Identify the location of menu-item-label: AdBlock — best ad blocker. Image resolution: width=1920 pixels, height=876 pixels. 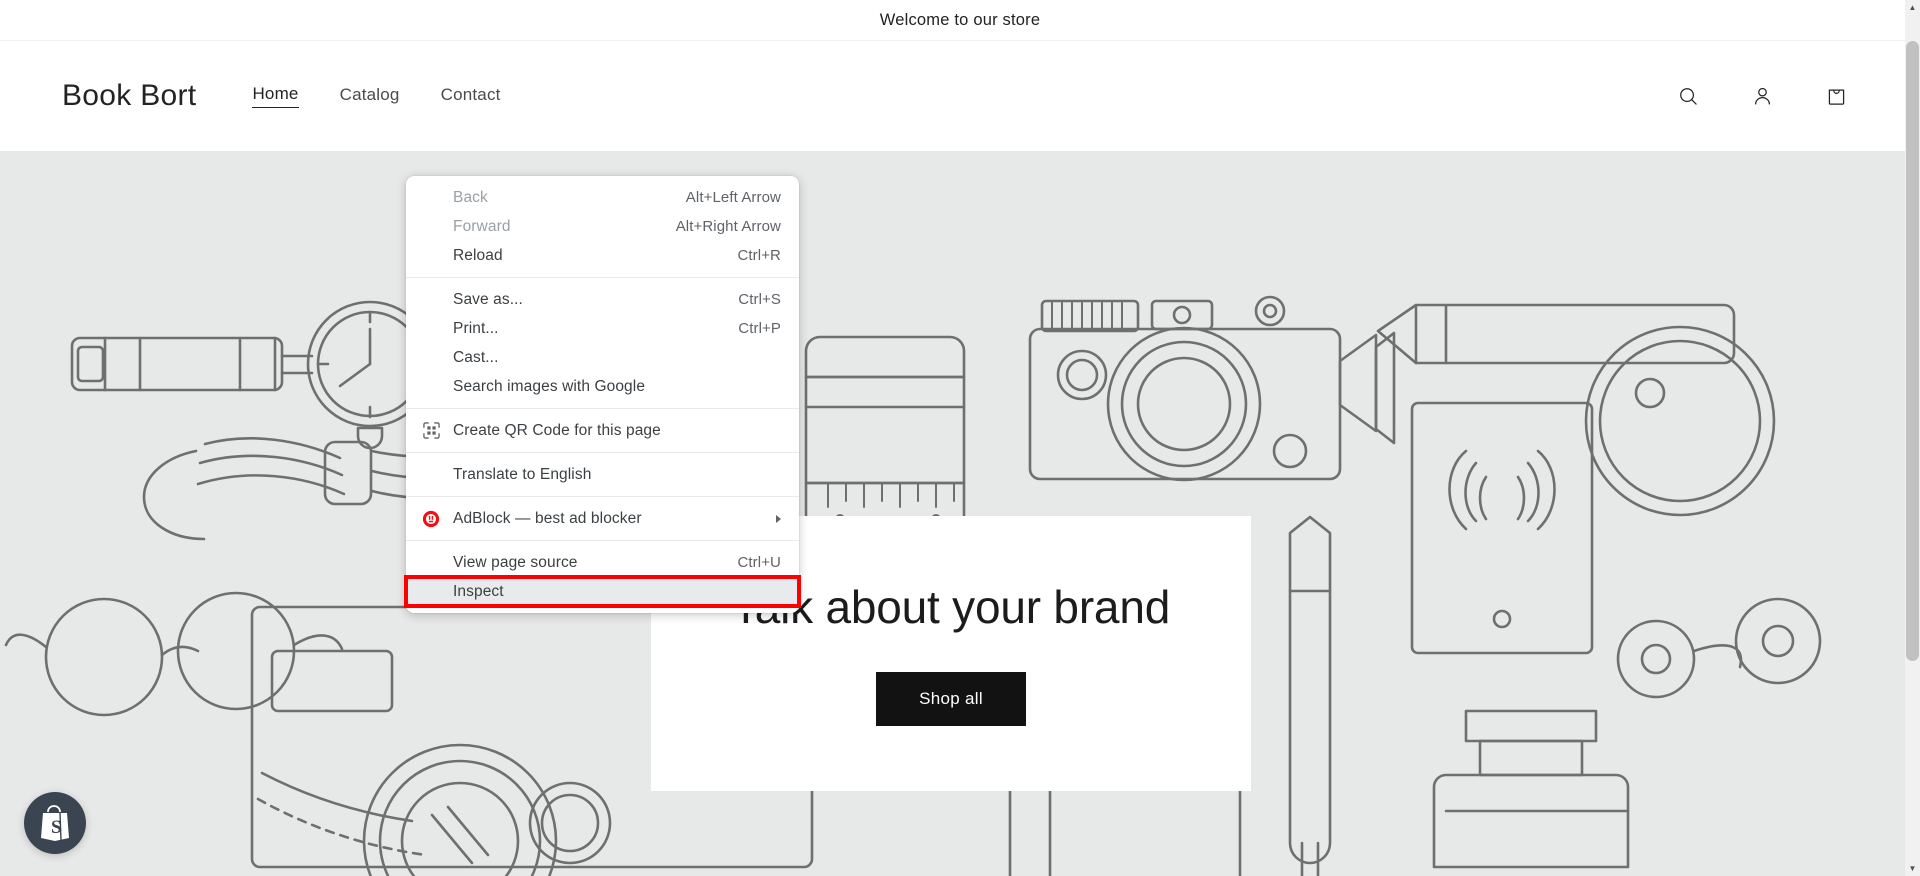
(547, 518).